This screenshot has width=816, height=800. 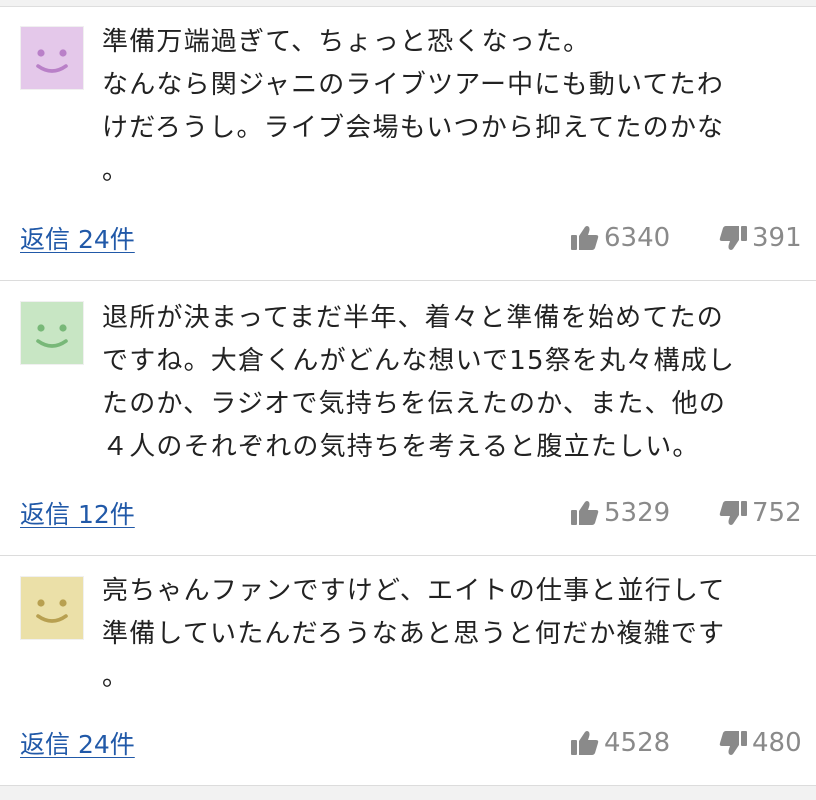 I want to click on like-count: 5329, so click(x=637, y=513).